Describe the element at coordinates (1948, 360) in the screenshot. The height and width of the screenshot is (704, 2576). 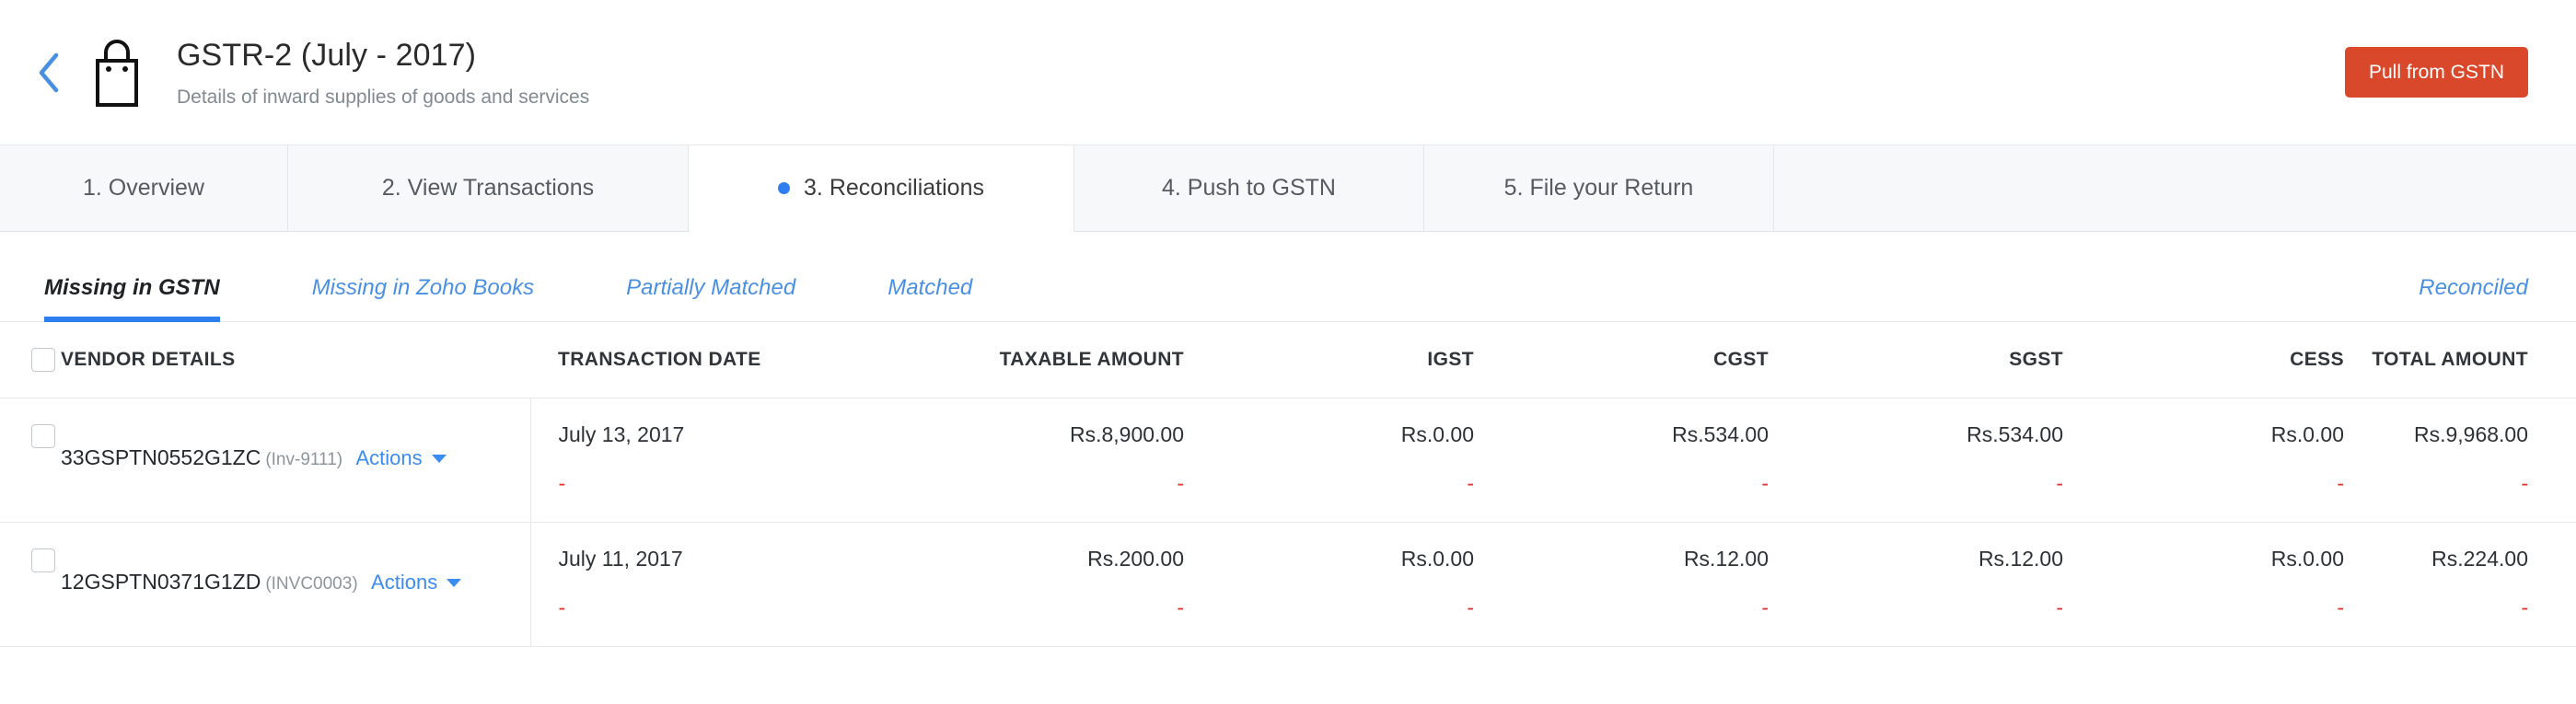
I see `header-sgst: SGST` at that location.